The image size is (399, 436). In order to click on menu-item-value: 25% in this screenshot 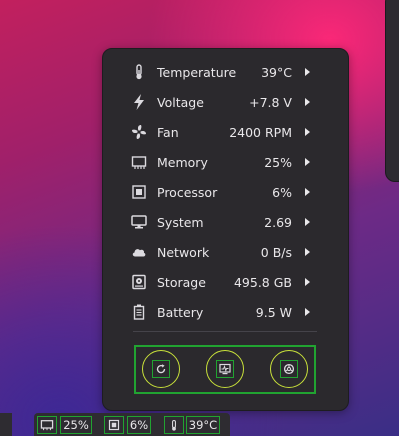, I will do `click(278, 162)`.